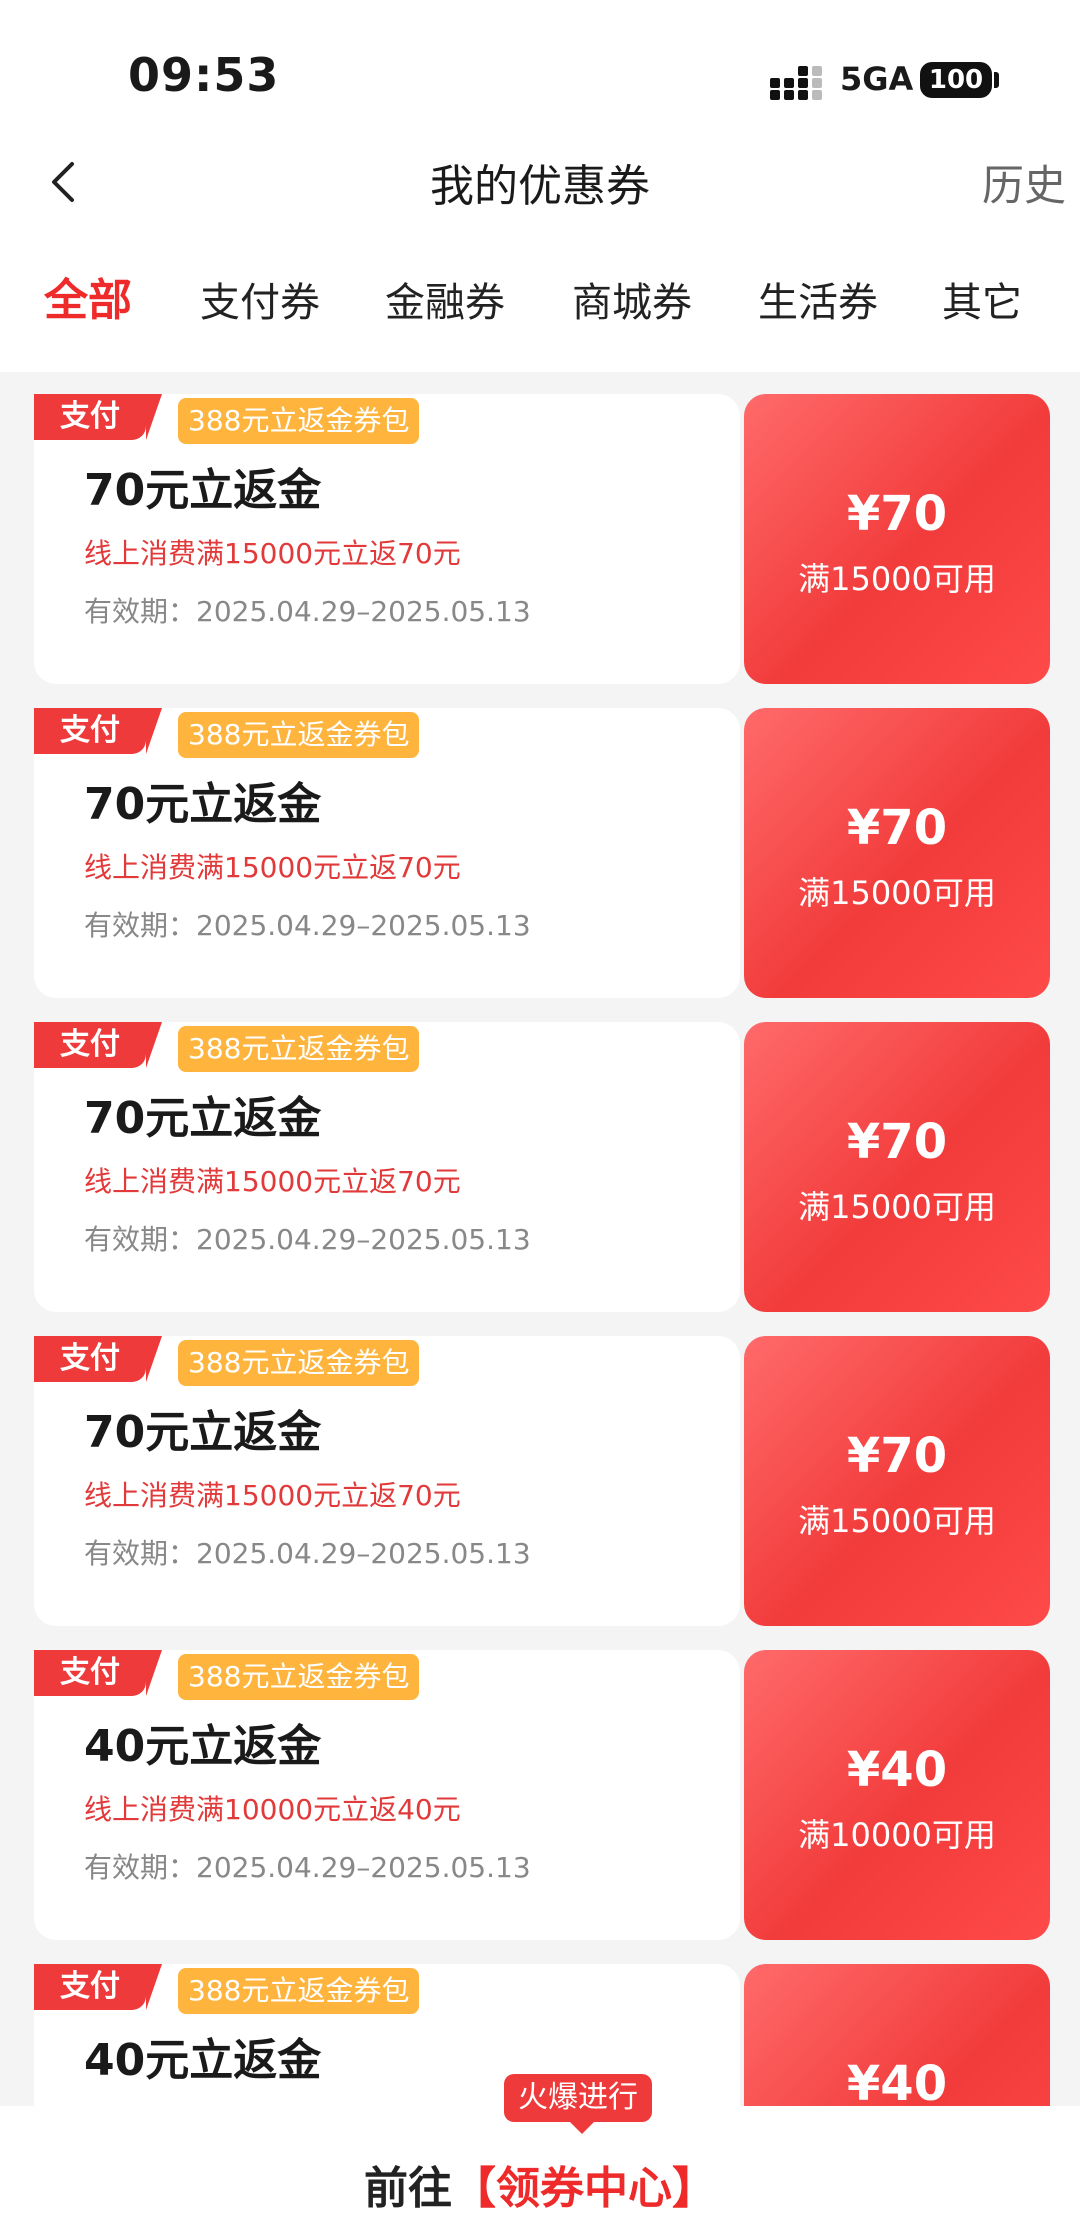  What do you see at coordinates (982, 299) in the screenshot?
I see `tab-other: 其它` at bounding box center [982, 299].